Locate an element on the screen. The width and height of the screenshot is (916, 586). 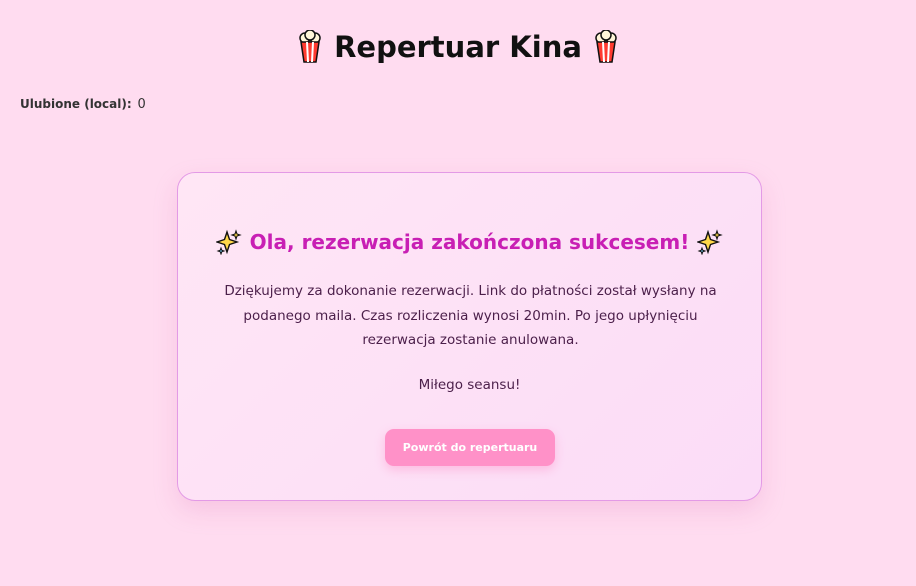
success-title: Ola, rezerwacja zakończona sukcesem! is located at coordinates (469, 242).